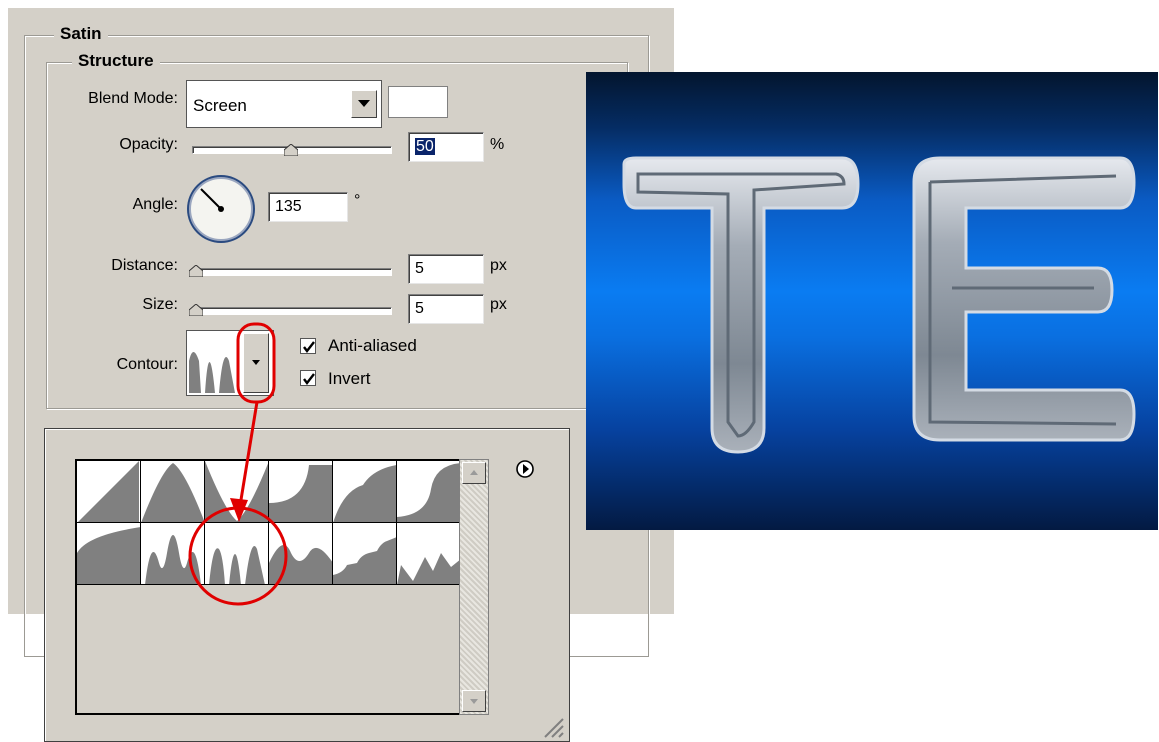 The width and height of the screenshot is (1159, 742). Describe the element at coordinates (256, 363) in the screenshot. I see `annotation-ellipse-contour-button` at that location.